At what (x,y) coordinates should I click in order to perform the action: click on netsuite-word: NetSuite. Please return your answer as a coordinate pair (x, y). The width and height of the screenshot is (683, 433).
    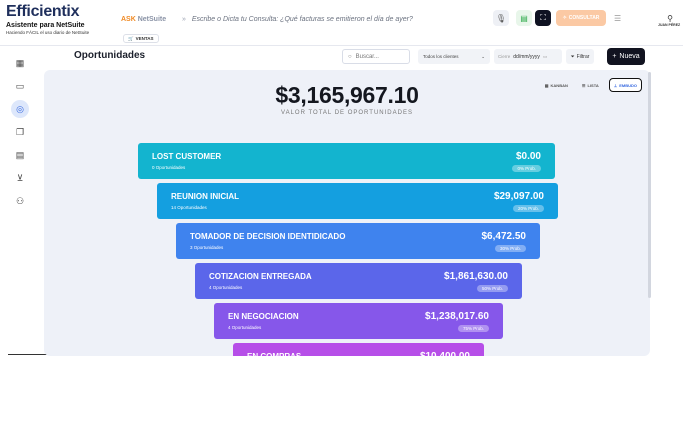
    Looking at the image, I should click on (152, 19).